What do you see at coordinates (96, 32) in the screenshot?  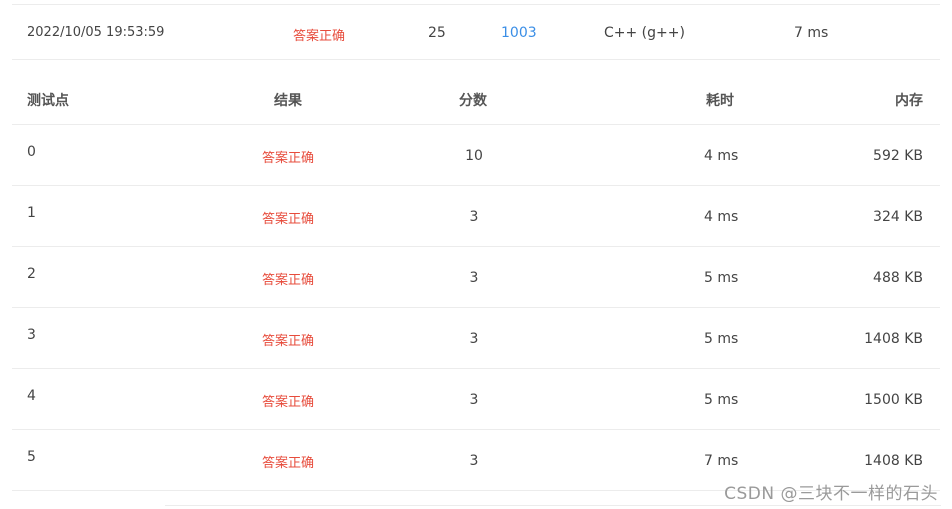 I see `submit-time: 2022/10/05 19:53:59` at bounding box center [96, 32].